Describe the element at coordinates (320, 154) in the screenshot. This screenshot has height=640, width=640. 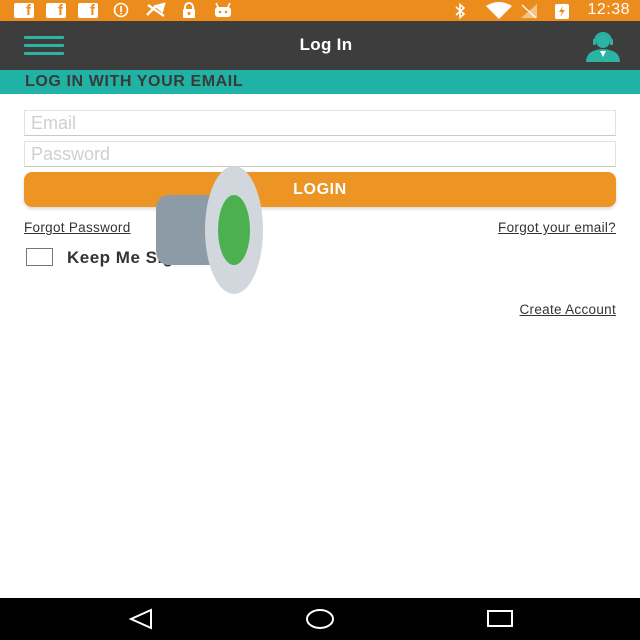
I see `password-field` at that location.